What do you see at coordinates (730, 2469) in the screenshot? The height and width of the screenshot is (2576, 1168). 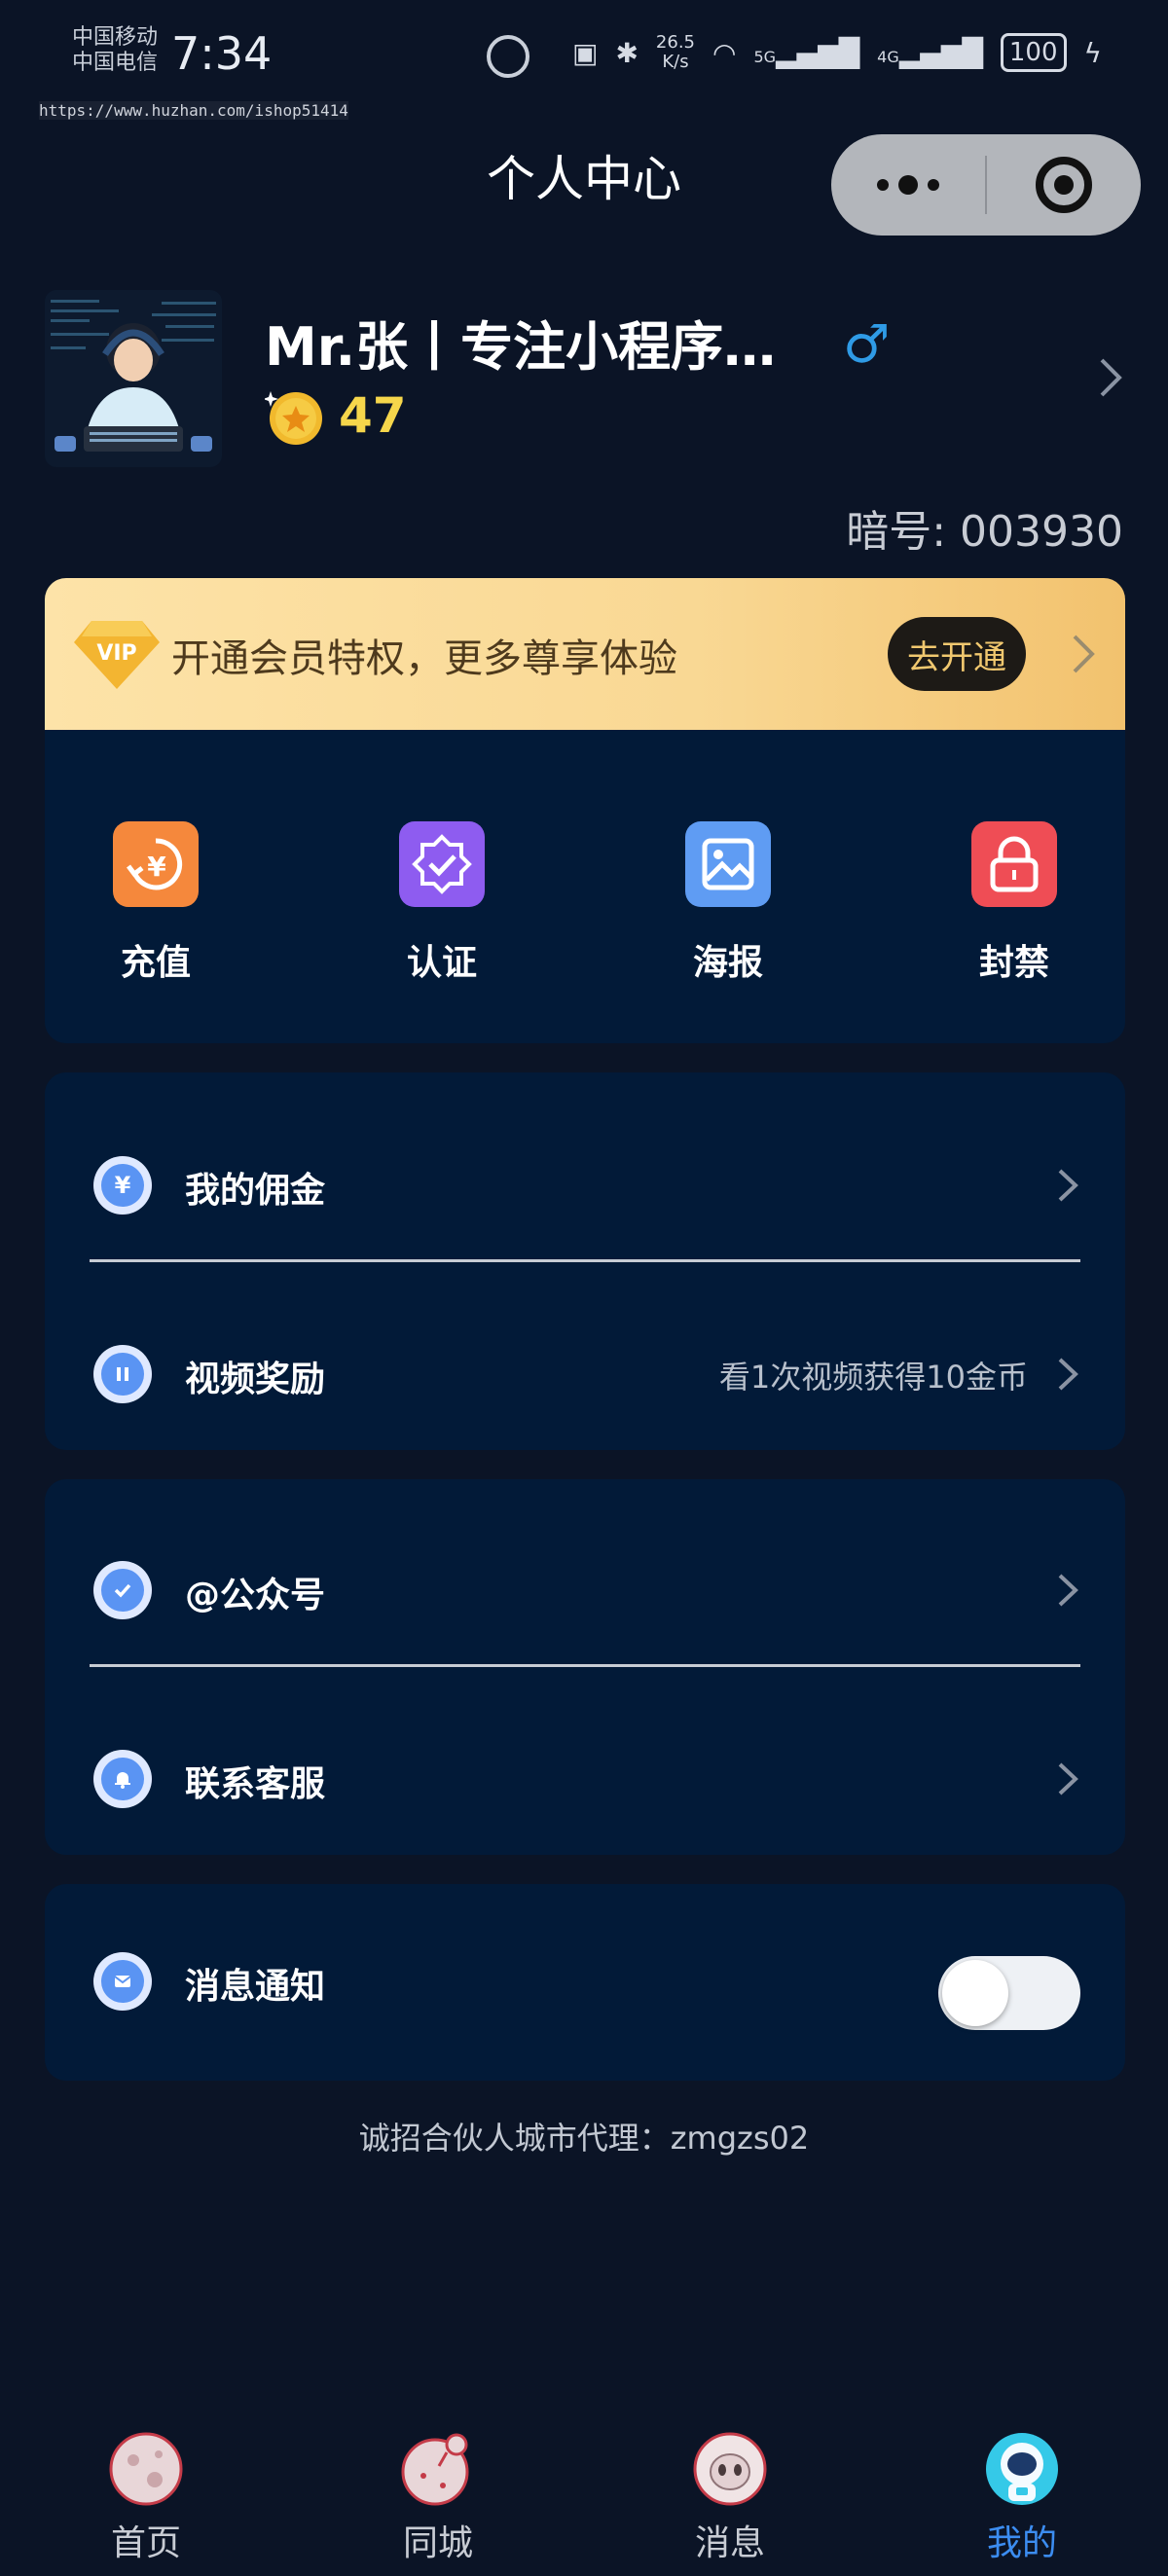 I see `messages-face-icon` at bounding box center [730, 2469].